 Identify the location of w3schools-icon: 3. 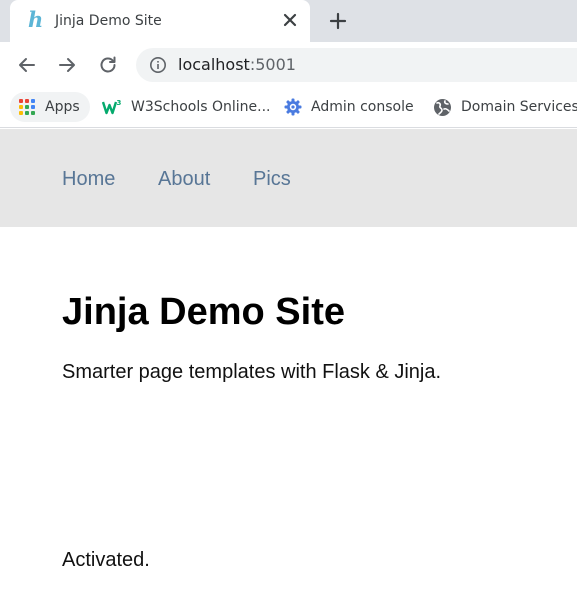
(112, 107).